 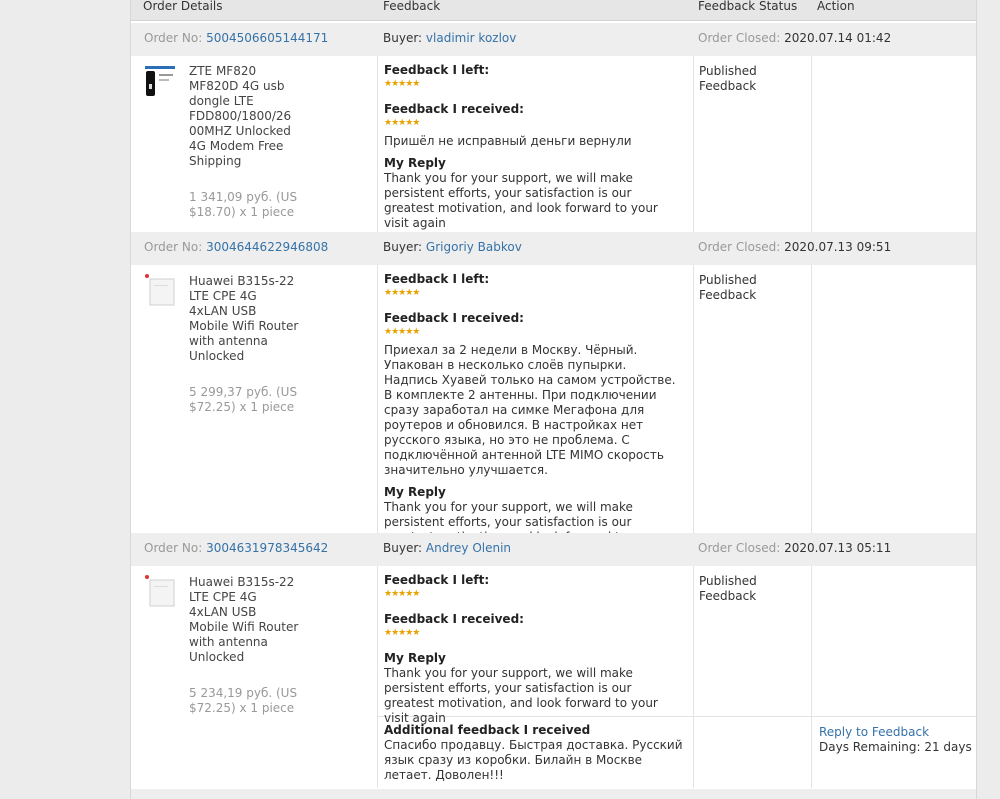 I want to click on header-order-details: Order Details, so click(x=183, y=6).